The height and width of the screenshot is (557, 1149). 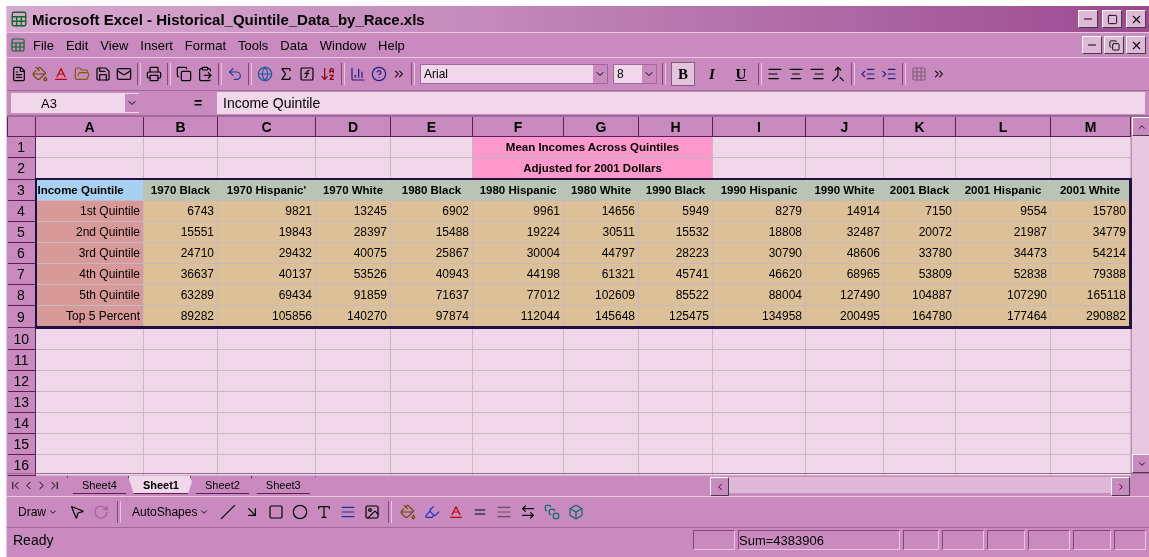 What do you see at coordinates (307, 74) in the screenshot?
I see `function-icon` at bounding box center [307, 74].